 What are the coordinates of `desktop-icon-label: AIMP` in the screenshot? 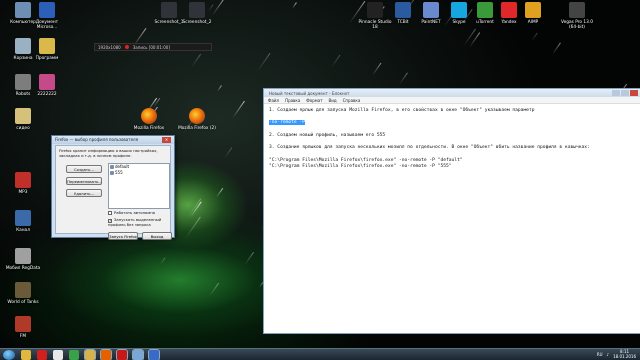 It's located at (533, 22).